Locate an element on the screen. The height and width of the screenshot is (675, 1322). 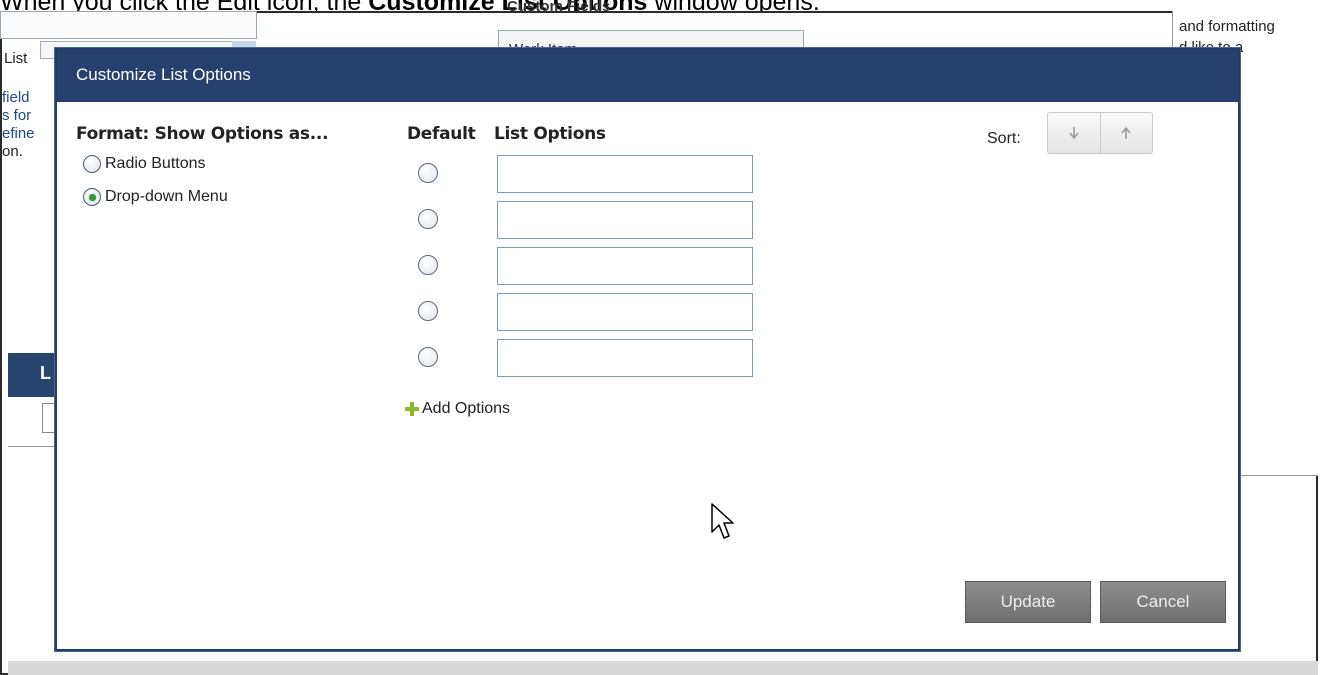
update-button: Update is located at coordinates (1028, 602).